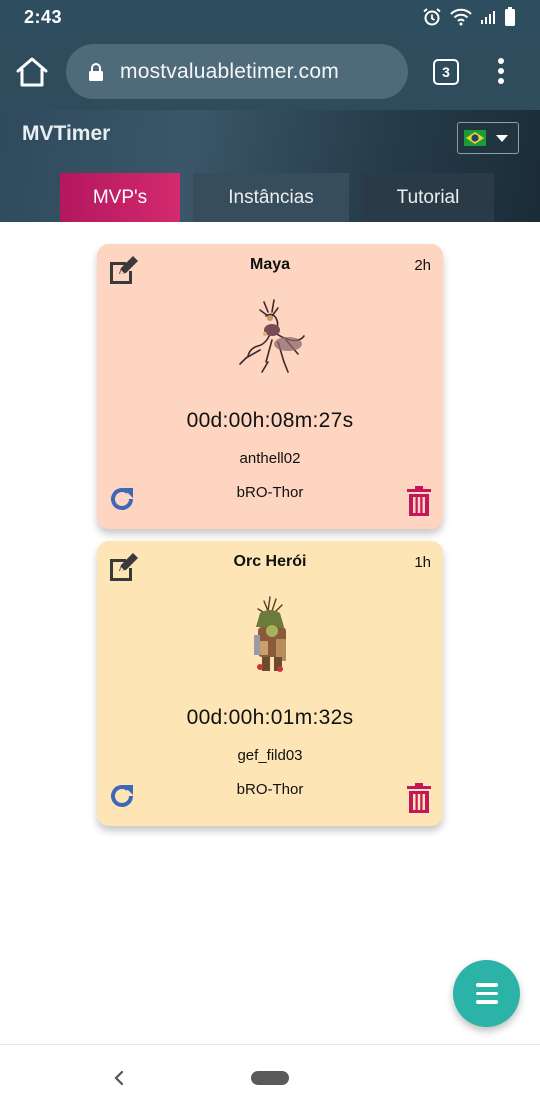  Describe the element at coordinates (488, 17) in the screenshot. I see `signal-icon` at that location.